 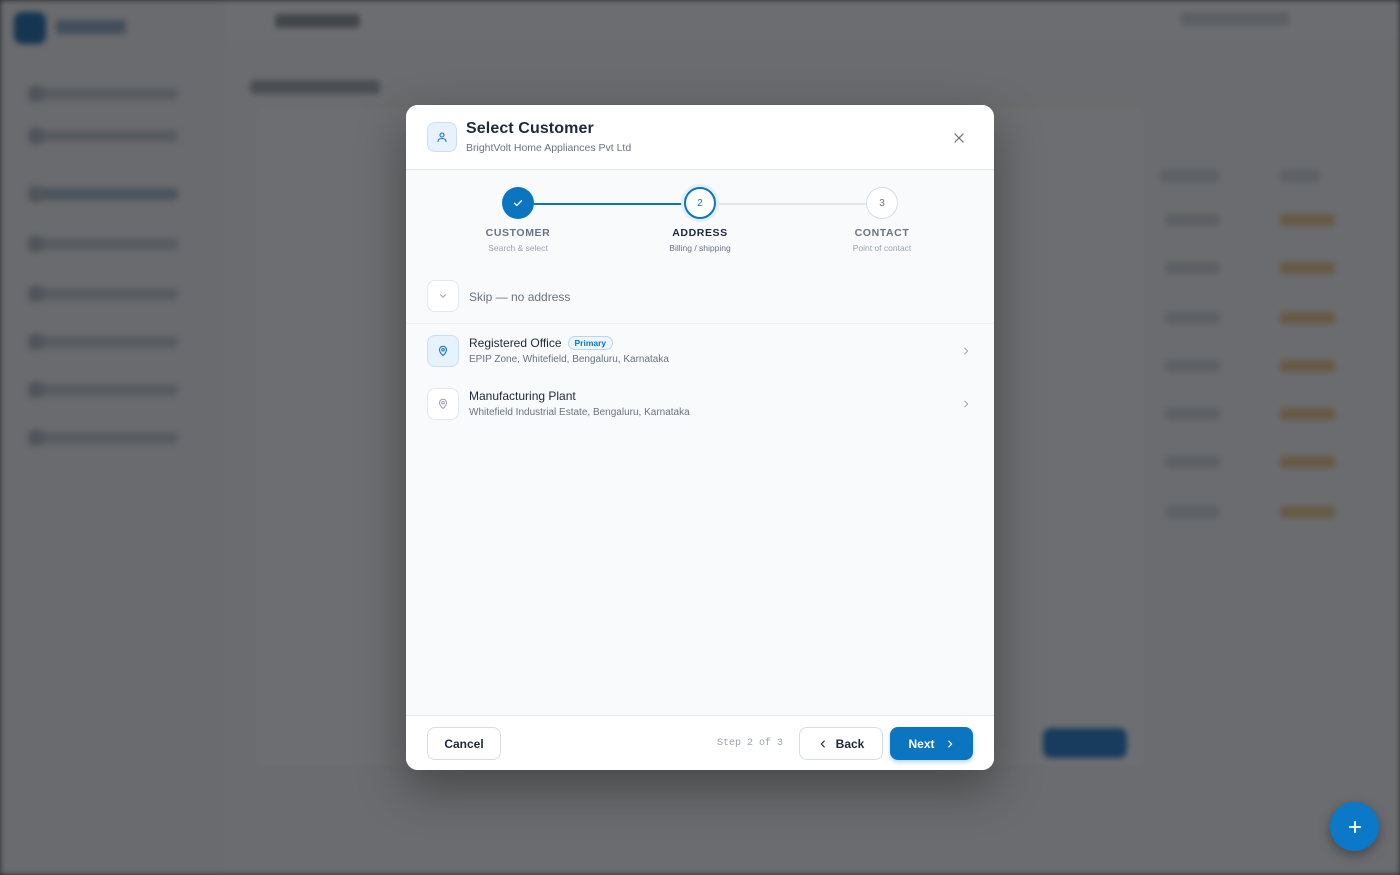 I want to click on user-icon, so click(x=442, y=137).